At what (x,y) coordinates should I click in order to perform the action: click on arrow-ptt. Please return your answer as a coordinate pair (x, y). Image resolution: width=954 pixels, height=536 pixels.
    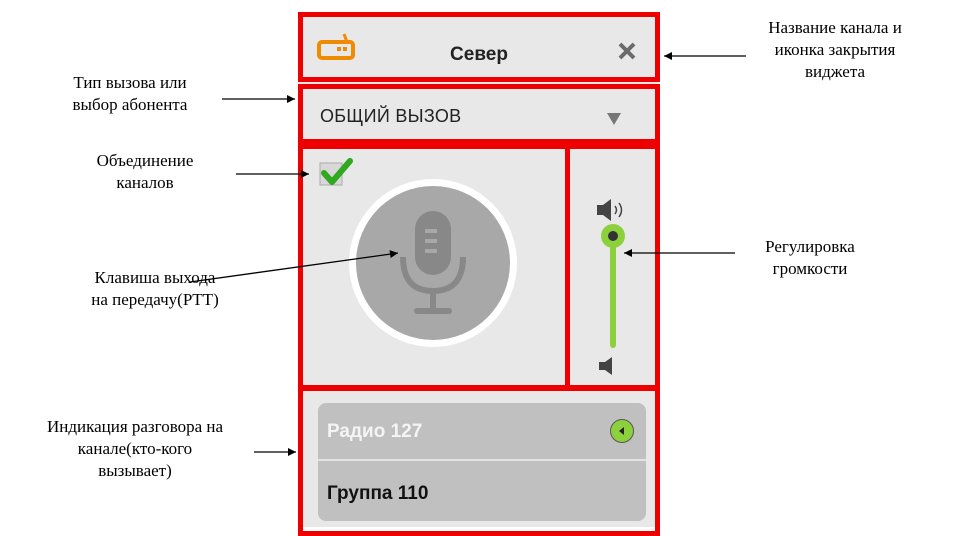
    Looking at the image, I should click on (294, 266).